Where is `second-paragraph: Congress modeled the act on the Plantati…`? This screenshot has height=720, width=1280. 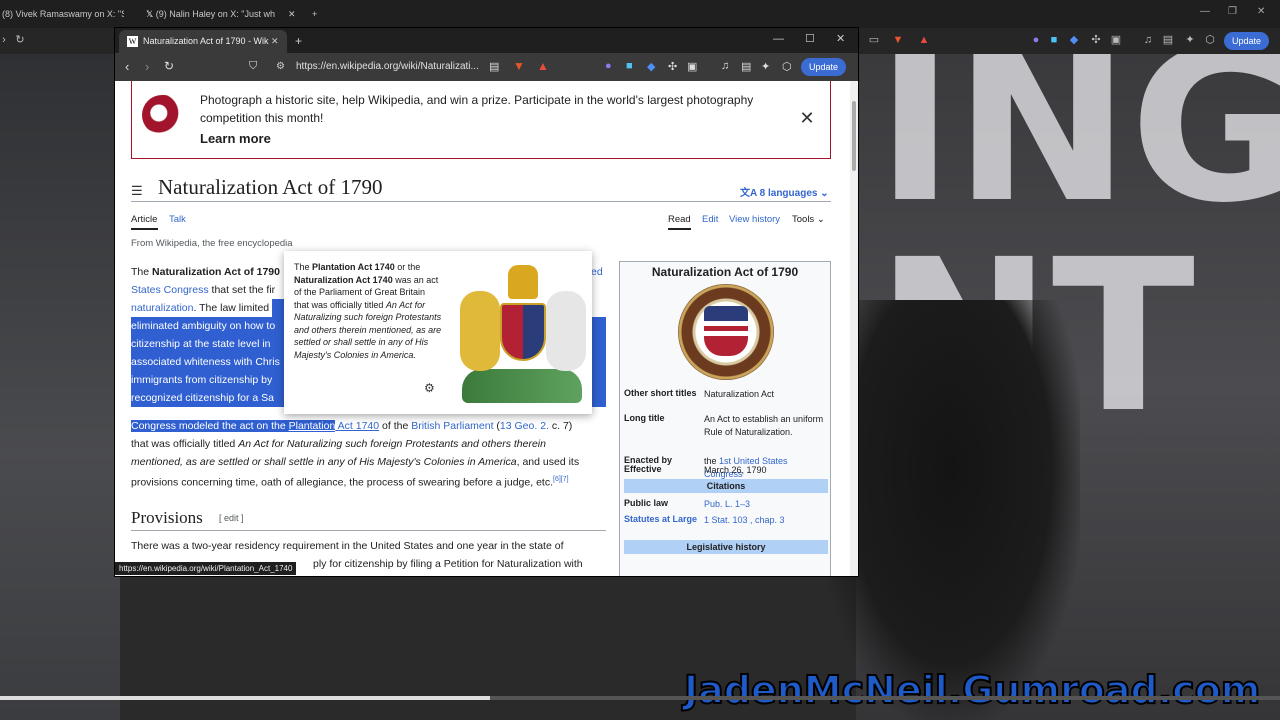
second-paragraph: Congress modeled the act on the Plantati… is located at coordinates (355, 454).